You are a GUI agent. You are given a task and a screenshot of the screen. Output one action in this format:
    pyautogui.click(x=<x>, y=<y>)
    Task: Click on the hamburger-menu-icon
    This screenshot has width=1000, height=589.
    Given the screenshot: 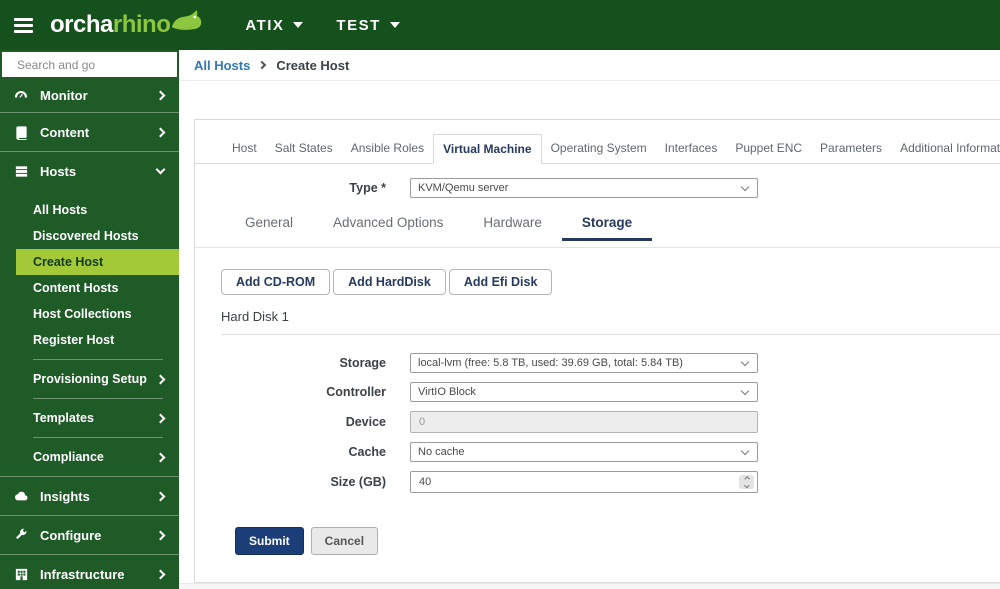 What is the action you would take?
    pyautogui.click(x=23, y=25)
    